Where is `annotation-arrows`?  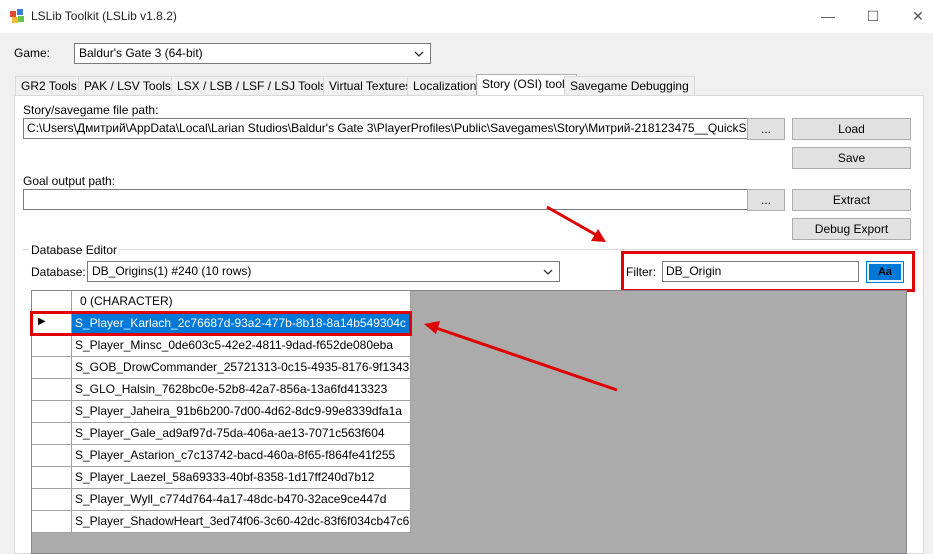
annotation-arrows is located at coordinates (521, 298).